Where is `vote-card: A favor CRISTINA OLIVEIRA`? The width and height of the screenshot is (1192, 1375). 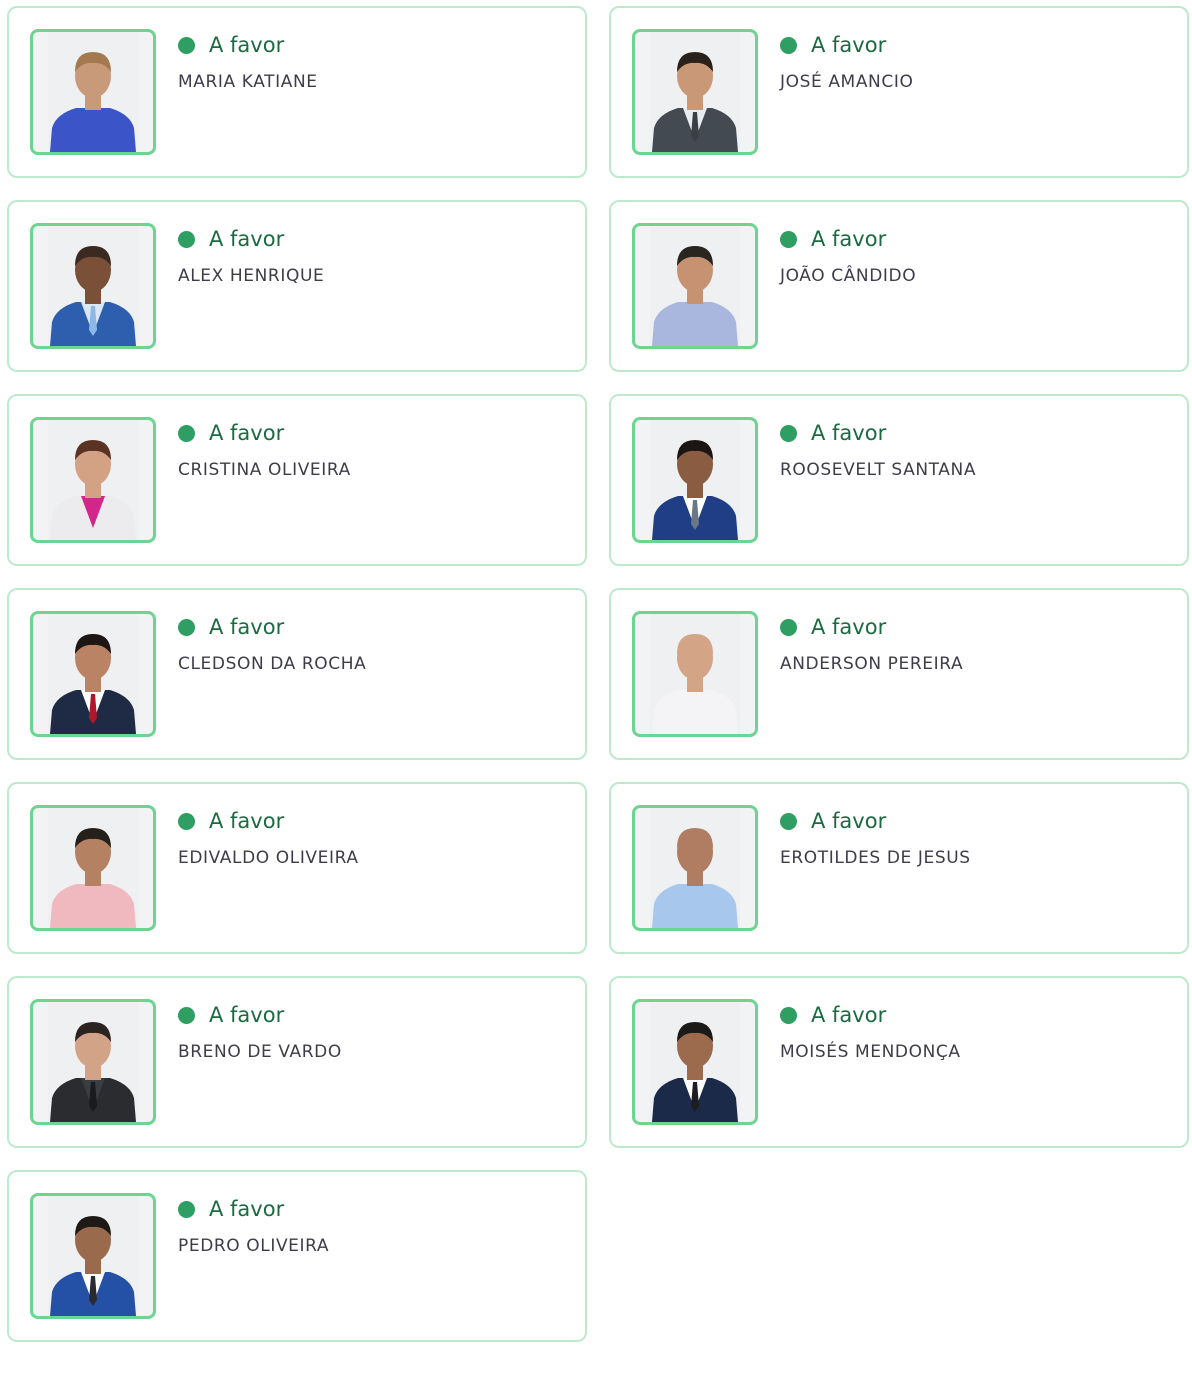 vote-card: A favor CRISTINA OLIVEIRA is located at coordinates (297, 480).